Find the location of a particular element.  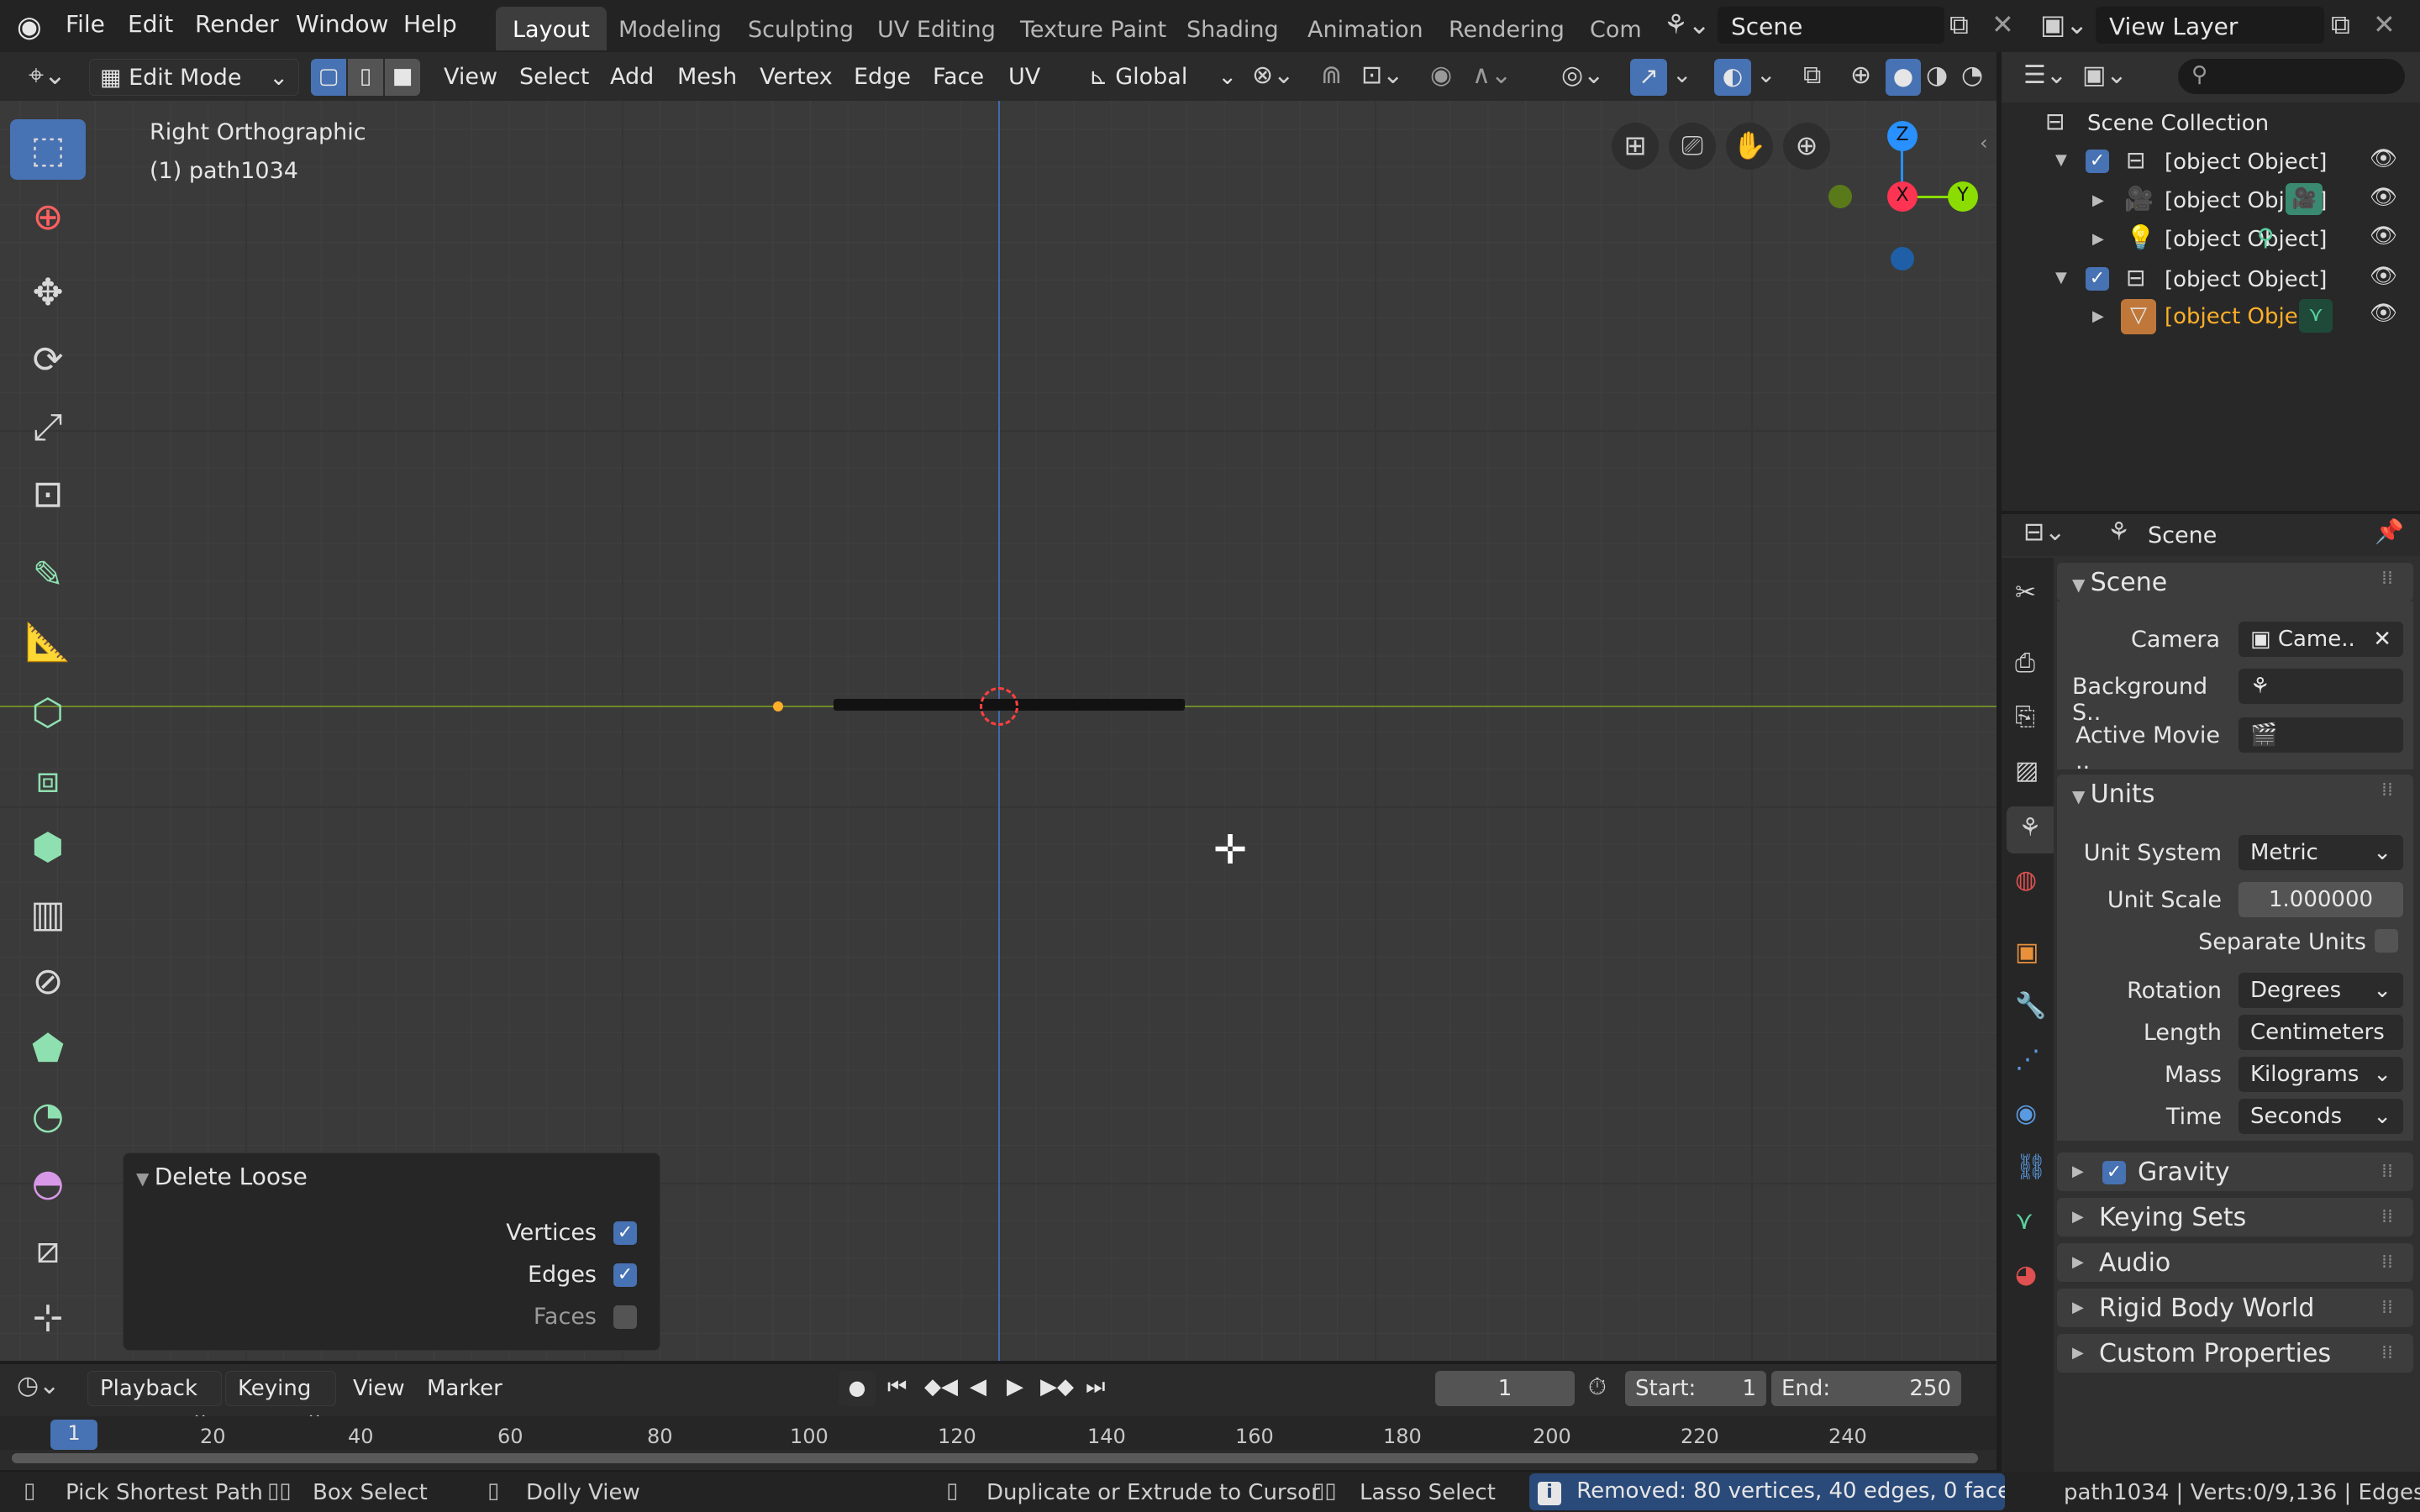

scene-name-field: Scene is located at coordinates (1831, 25).